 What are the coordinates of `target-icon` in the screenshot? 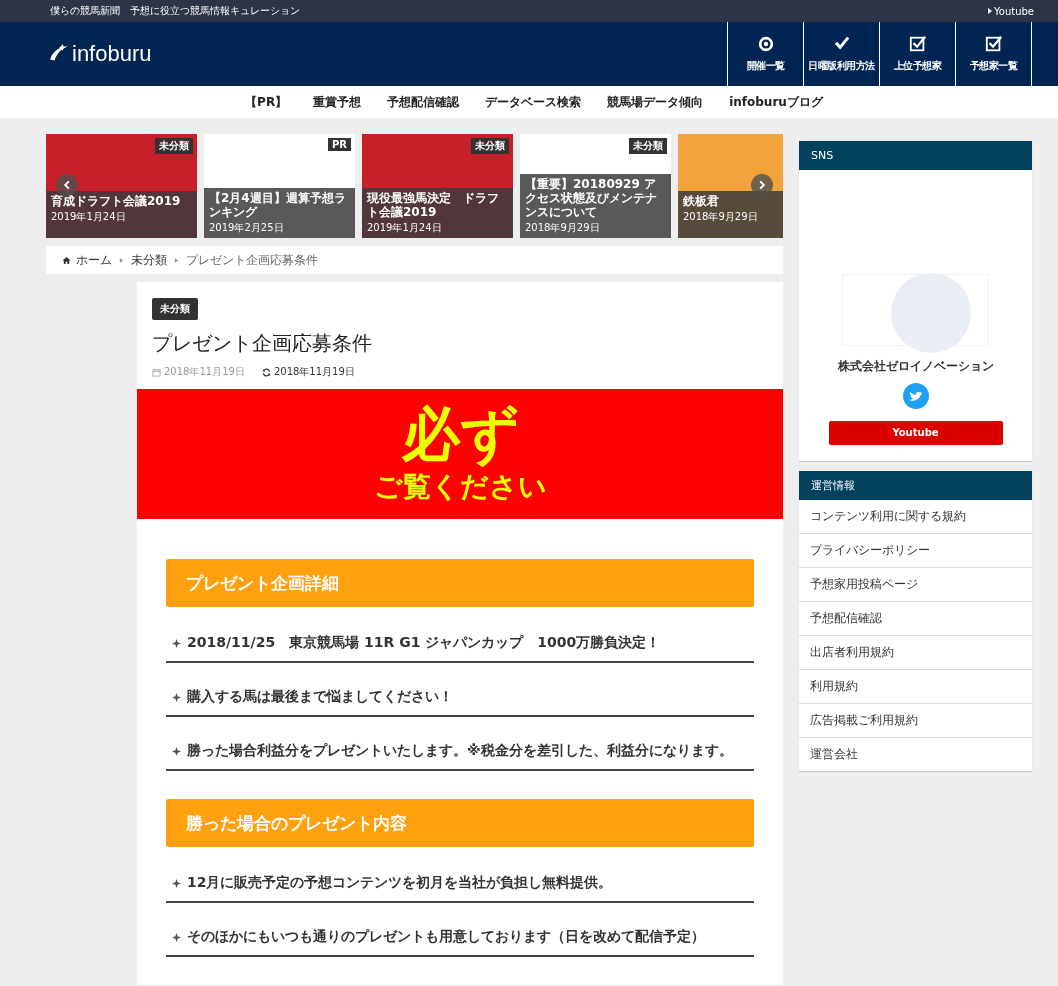 It's located at (765, 44).